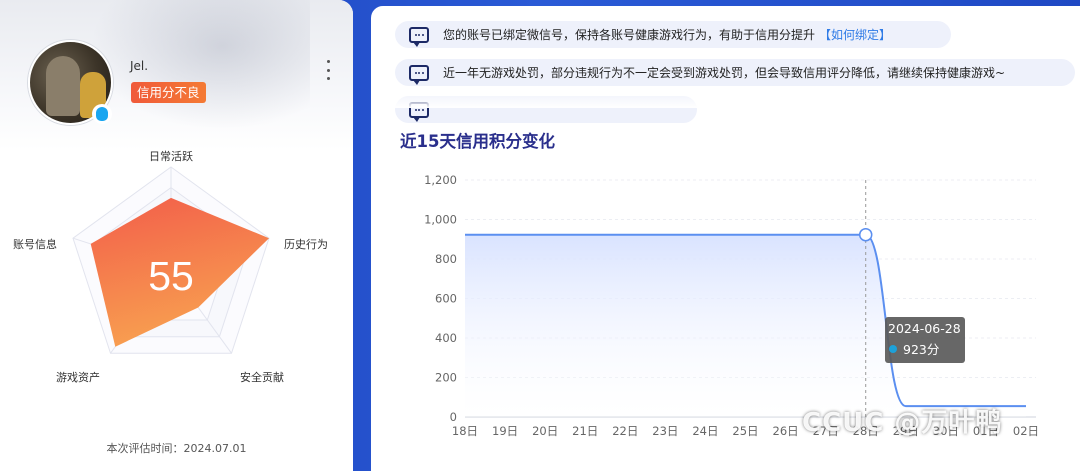 This screenshot has width=1080, height=471. Describe the element at coordinates (262, 377) in the screenshot. I see `radar-label-security: 安全贡献` at that location.